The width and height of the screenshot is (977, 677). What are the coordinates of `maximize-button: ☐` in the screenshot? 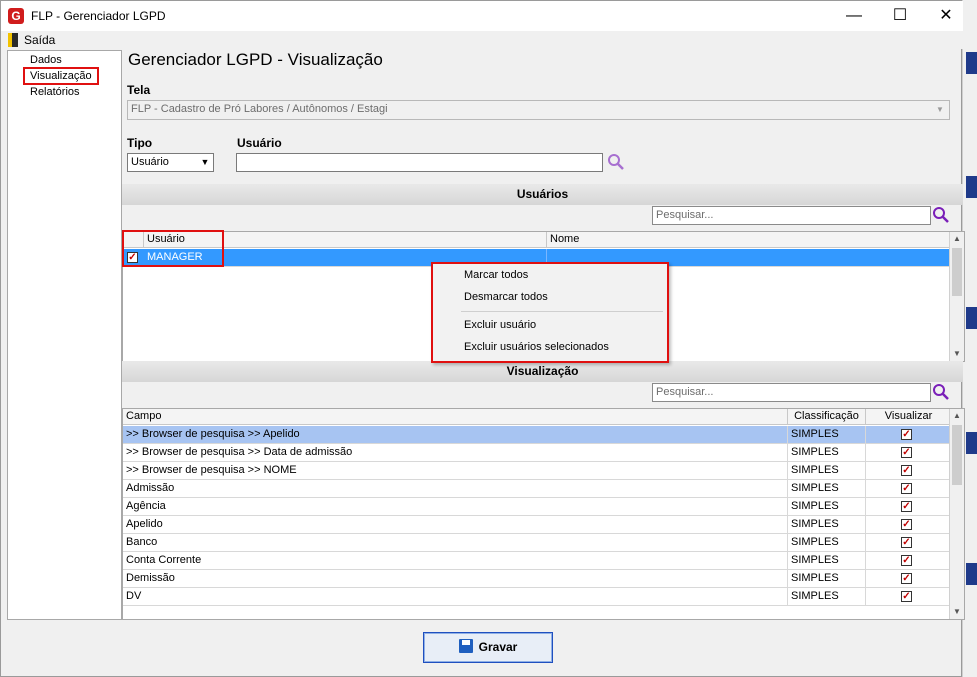 It's located at (900, 16).